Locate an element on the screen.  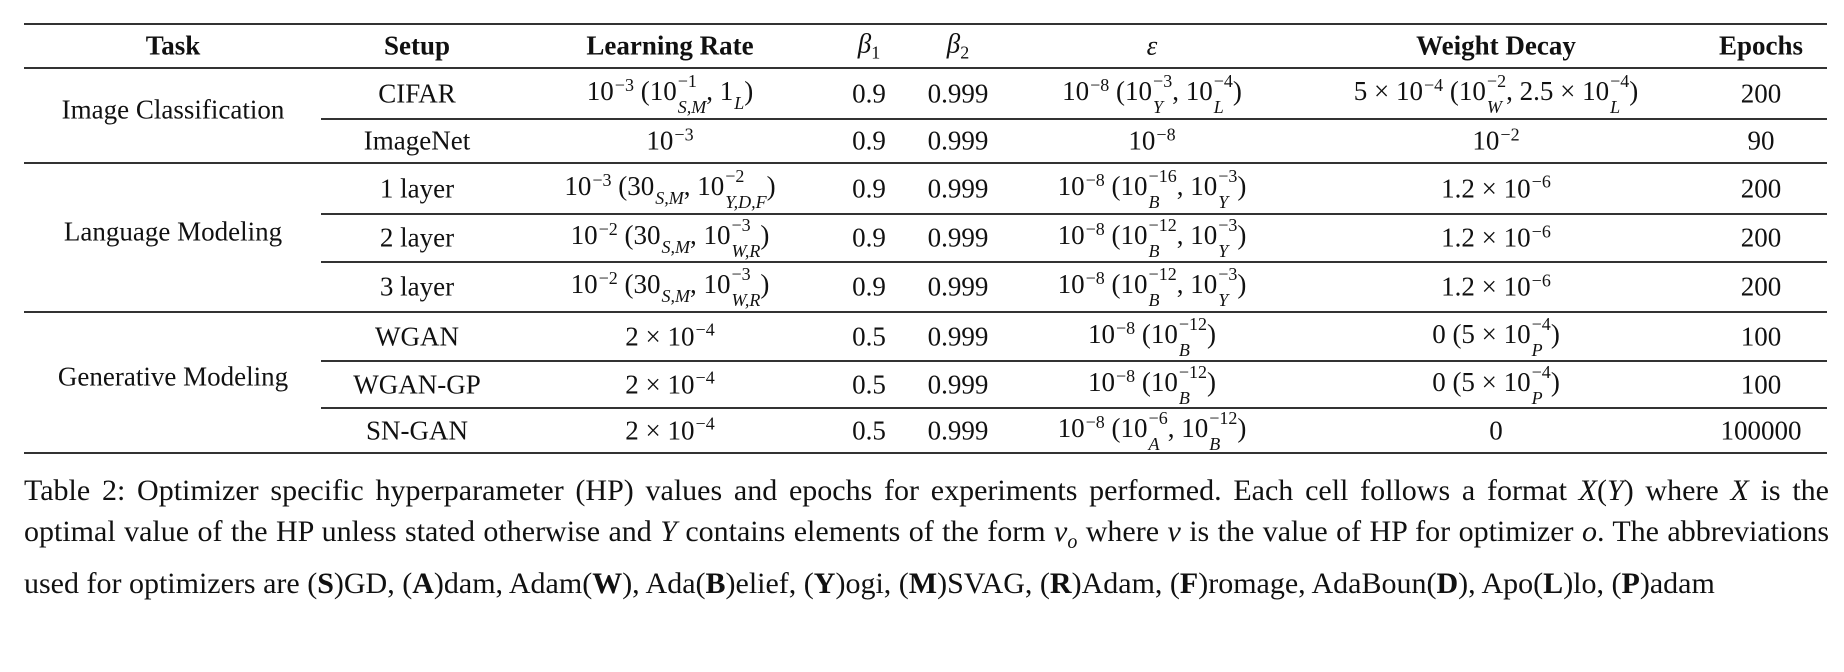
math-text: 5 × is located at coordinates (1375, 90).